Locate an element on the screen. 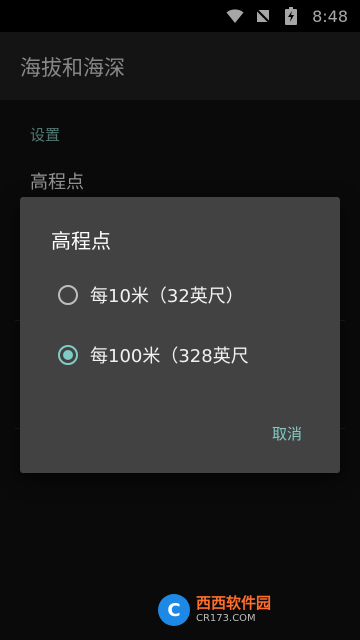  watermark-domain: CR173.COM is located at coordinates (226, 618).